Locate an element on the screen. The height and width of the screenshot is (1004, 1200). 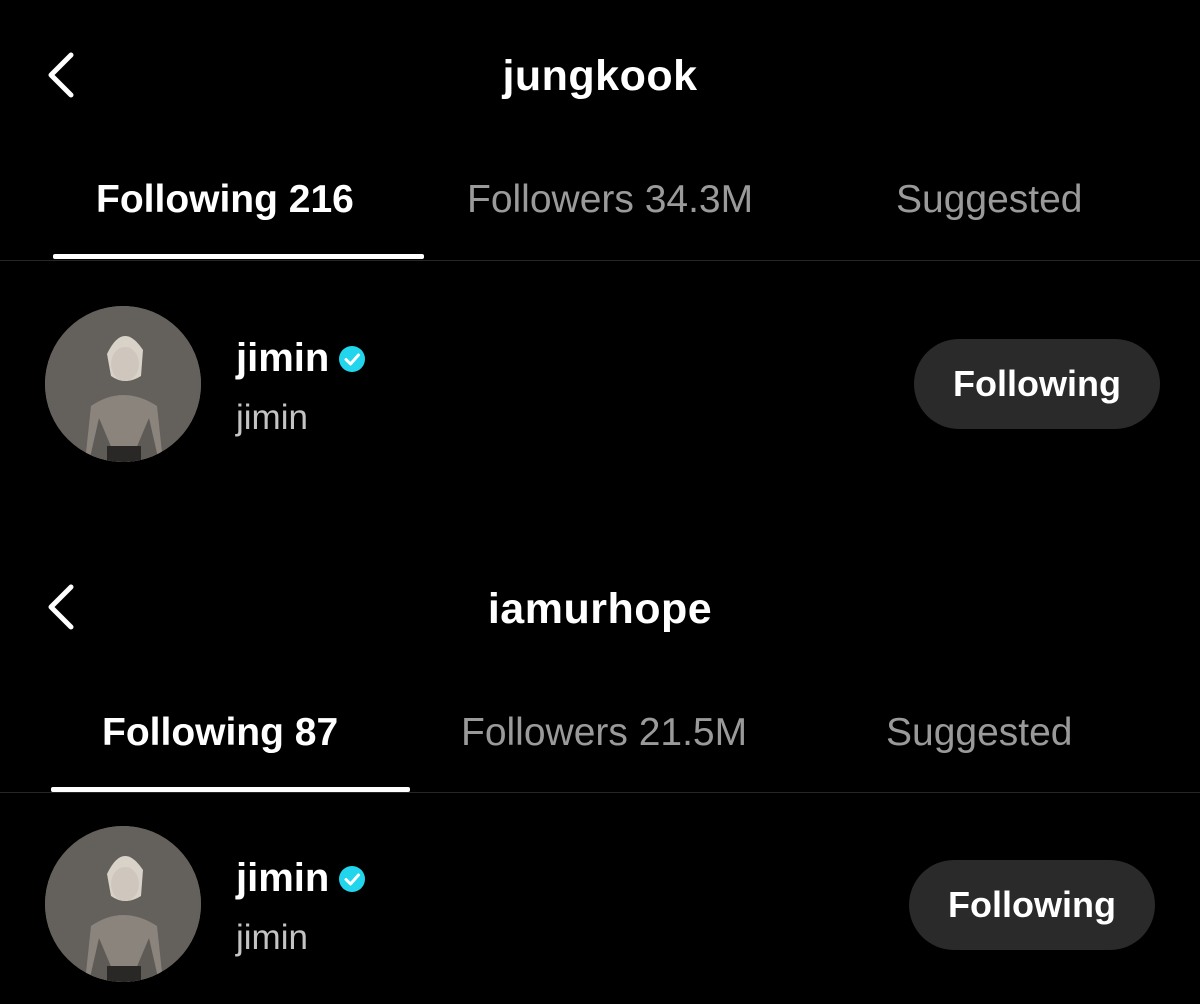
page-title: iamurhope is located at coordinates (600, 609).